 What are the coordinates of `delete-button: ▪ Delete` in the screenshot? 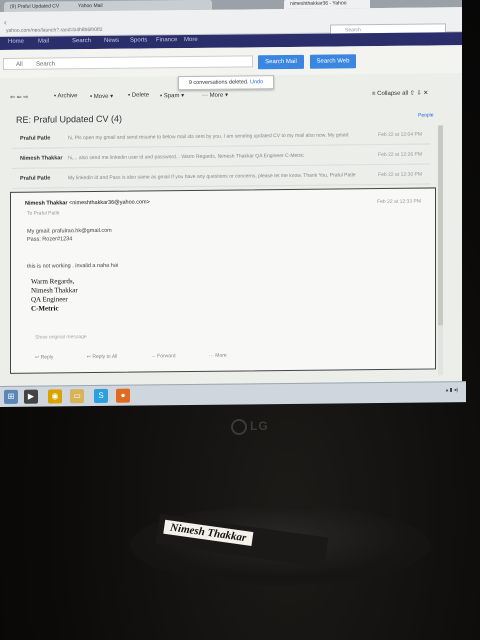 It's located at (138, 95).